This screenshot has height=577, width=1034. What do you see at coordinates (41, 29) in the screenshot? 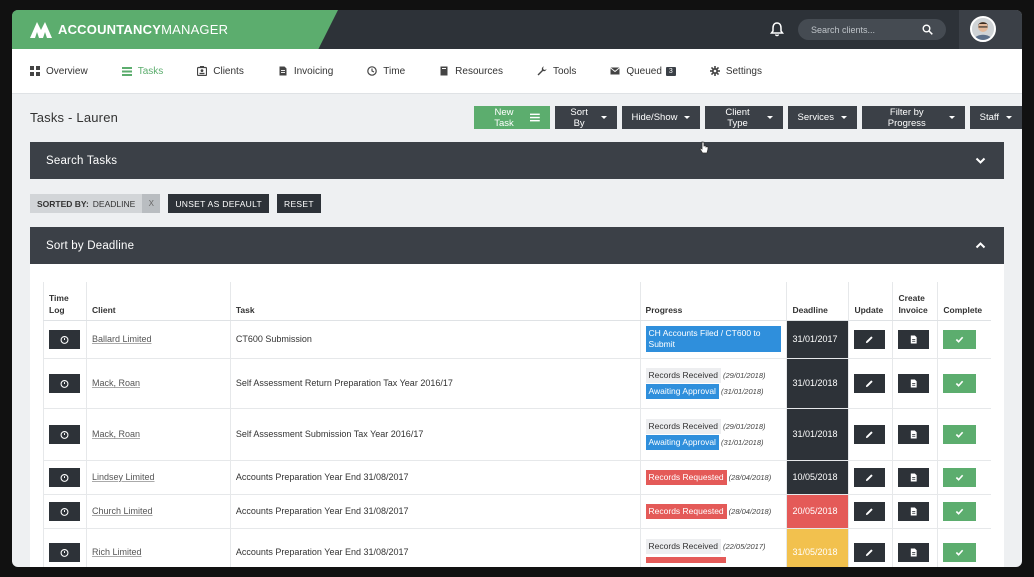
I see `brand-logo-icon` at bounding box center [41, 29].